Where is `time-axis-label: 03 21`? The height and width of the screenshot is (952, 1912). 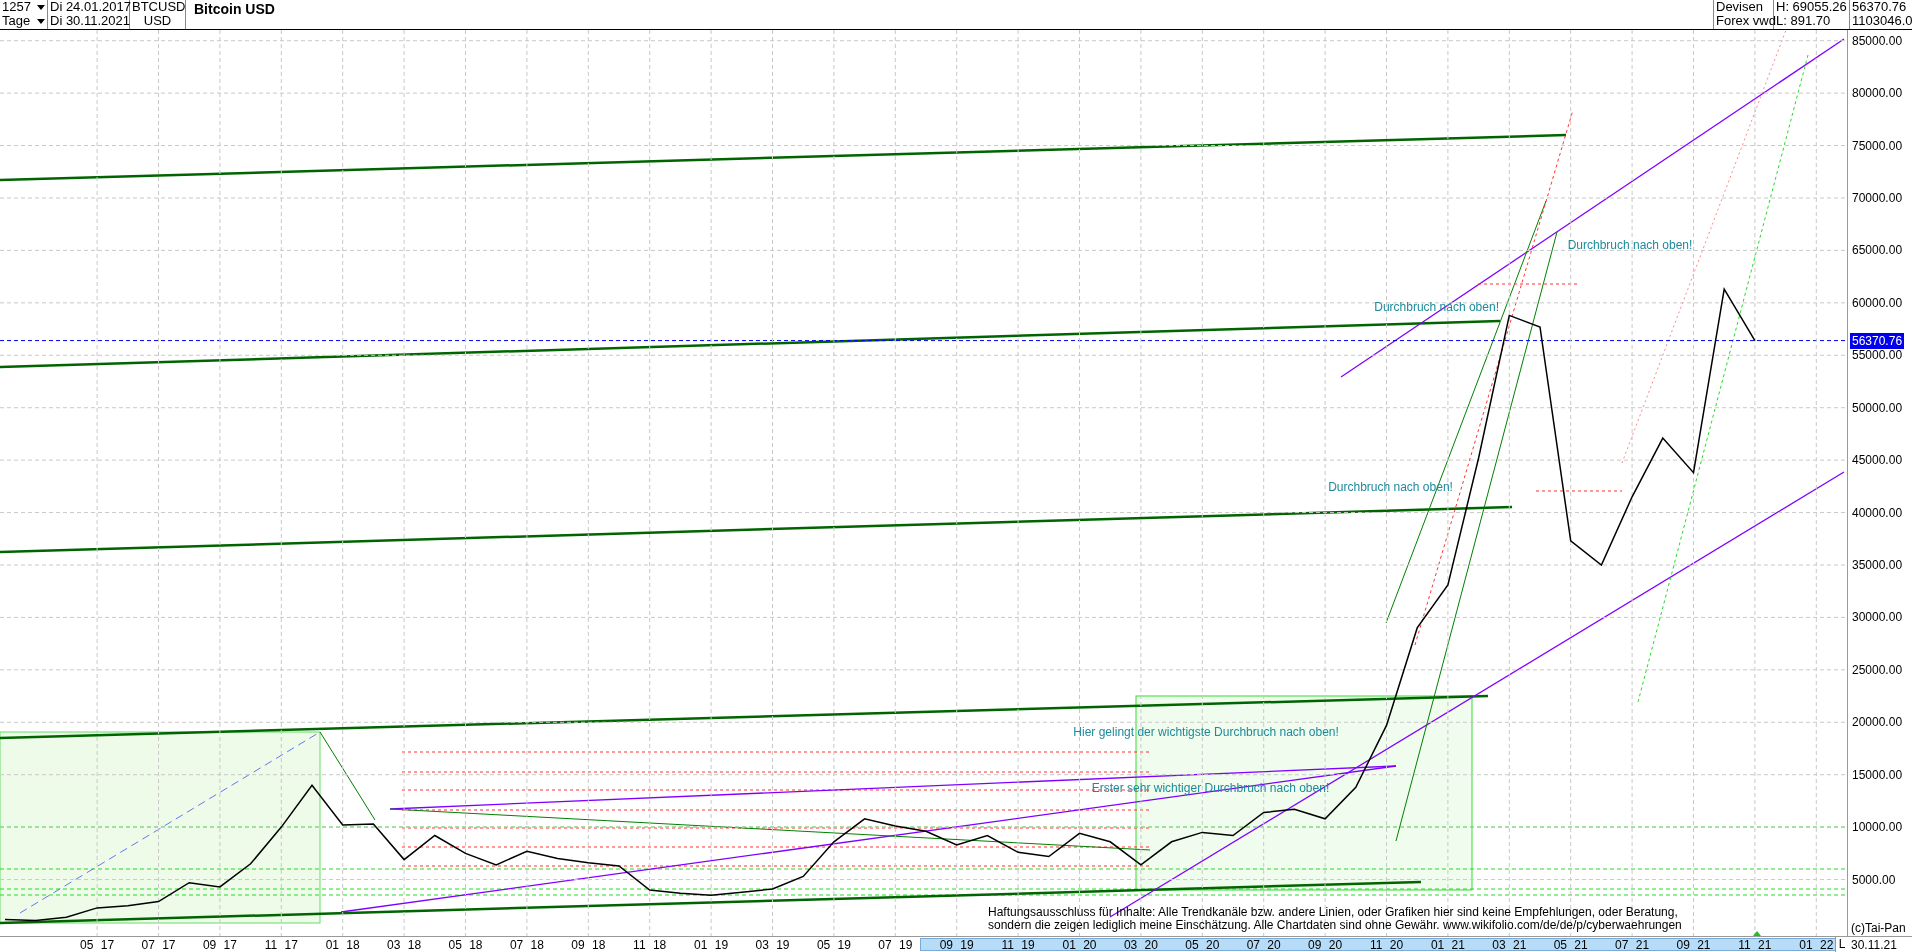
time-axis-label: 03 21 is located at coordinates (1509, 945).